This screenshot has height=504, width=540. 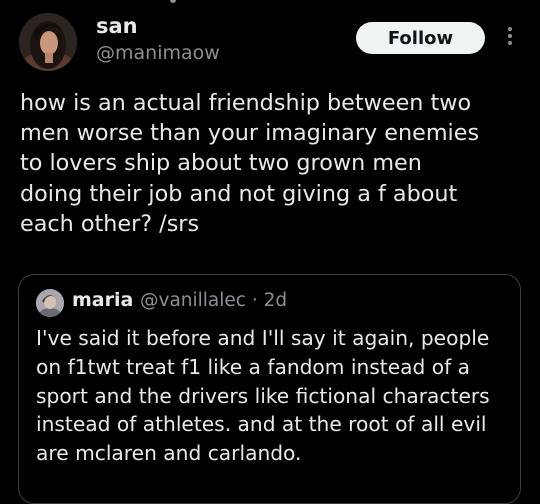 I want to click on avatar, so click(x=48, y=42).